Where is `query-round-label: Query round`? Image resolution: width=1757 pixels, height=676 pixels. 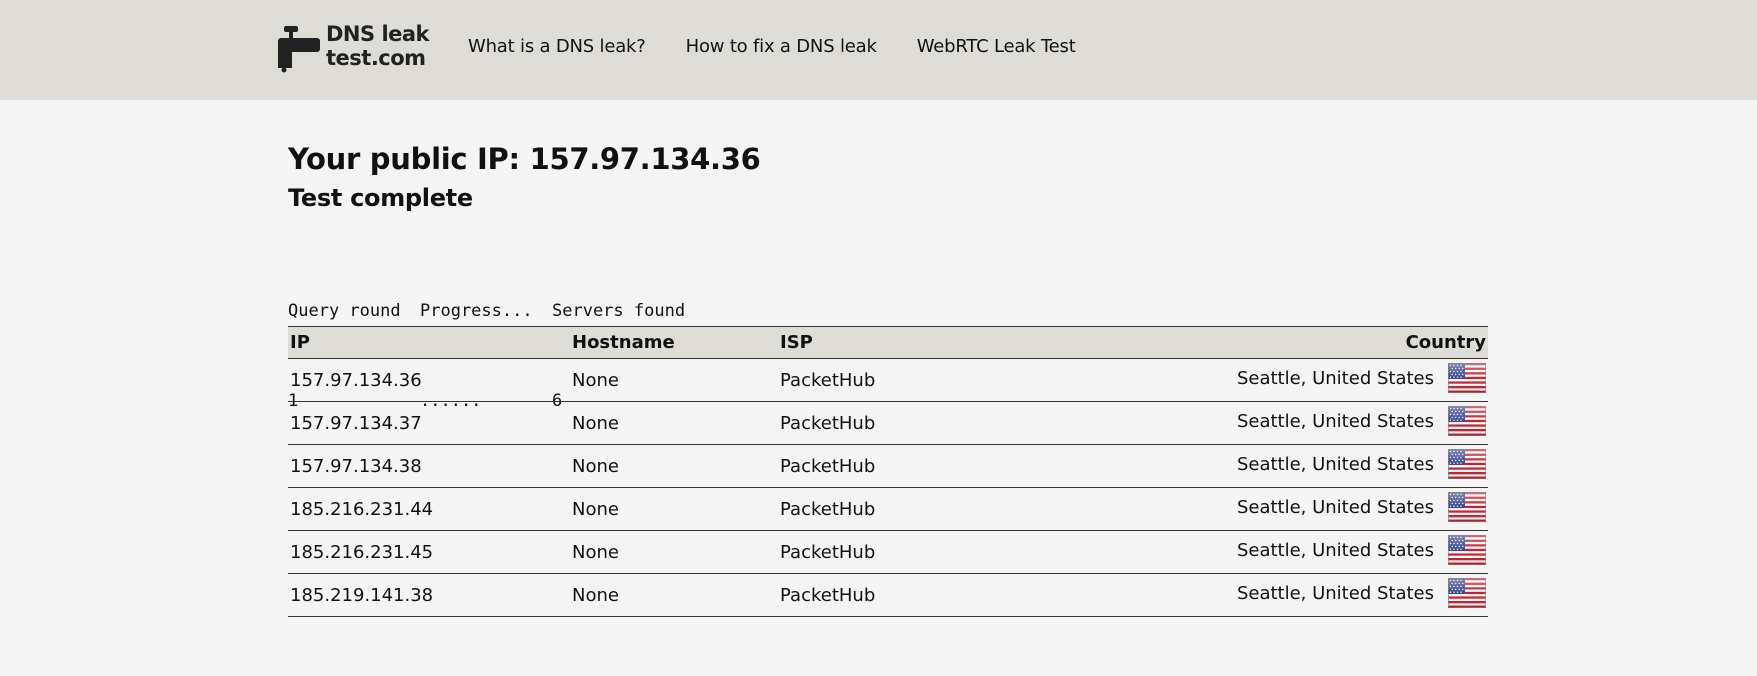 query-round-label: Query round is located at coordinates (344, 311).